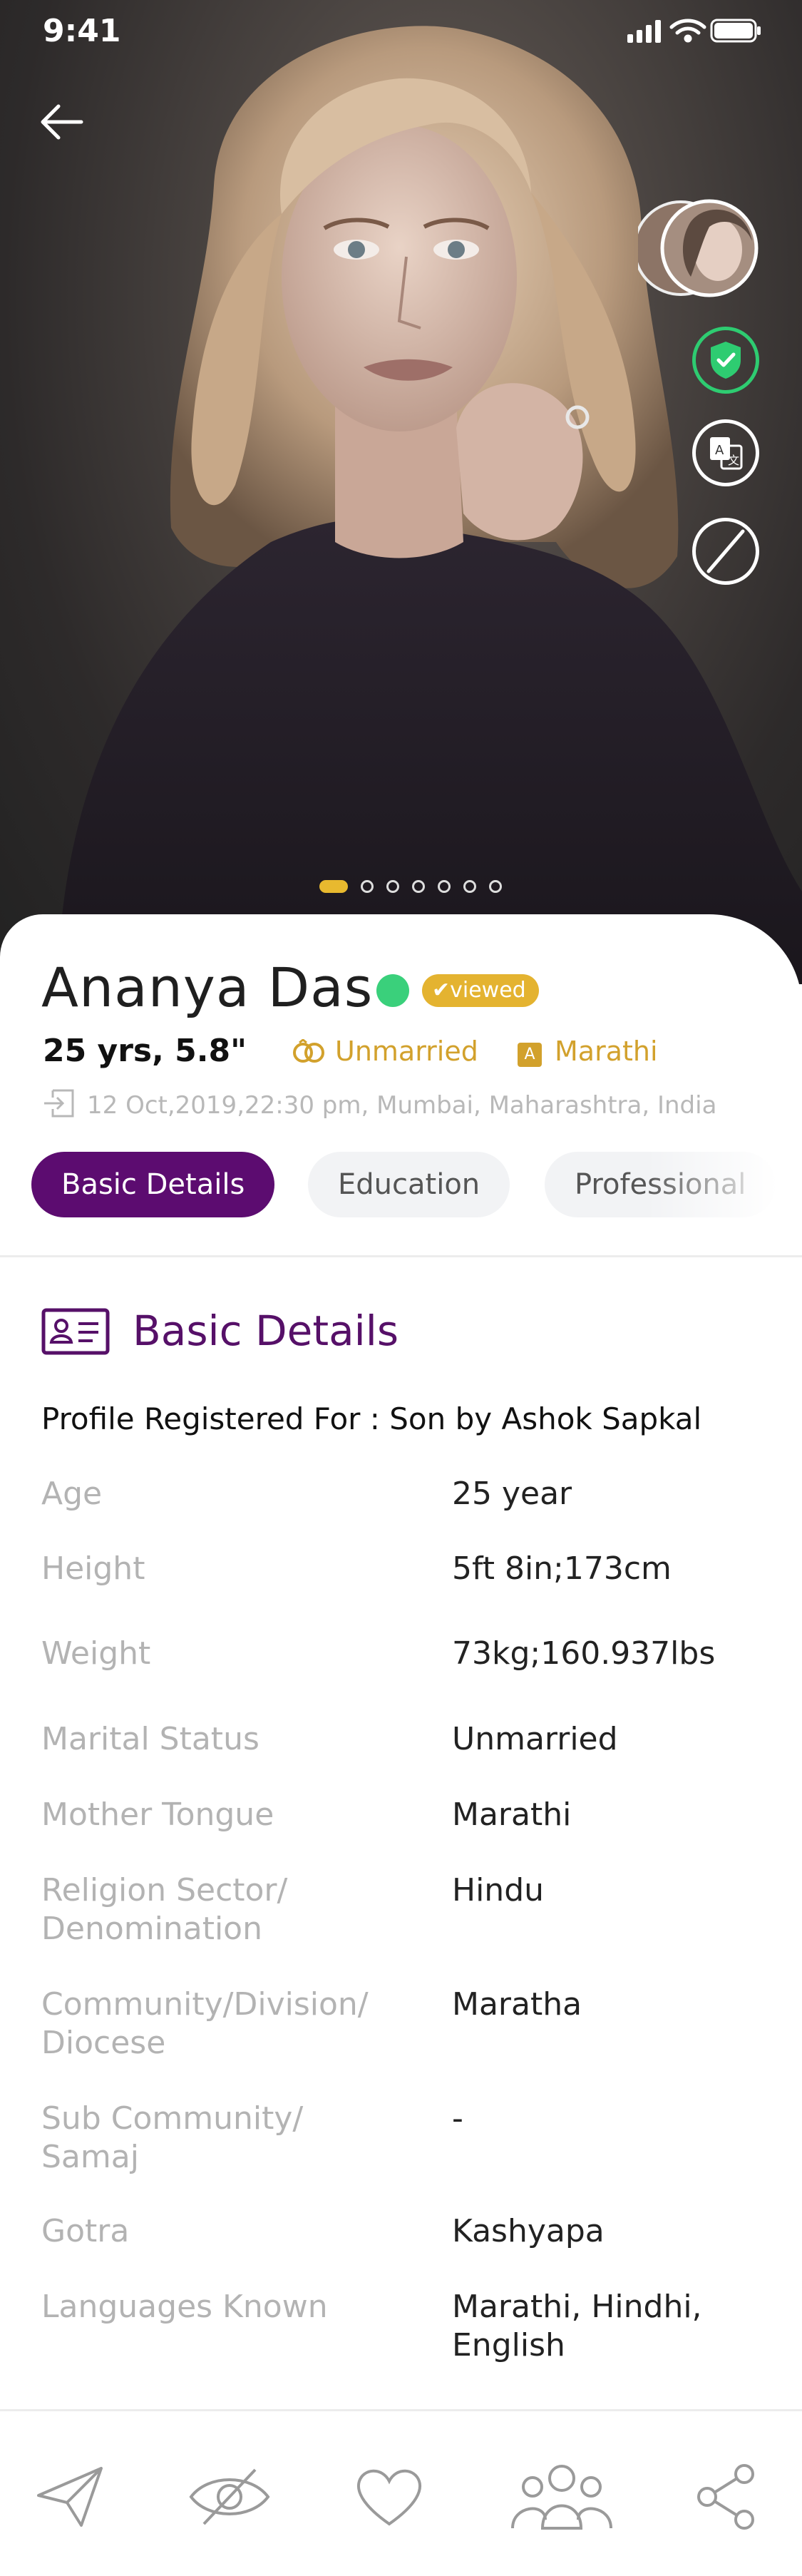  Describe the element at coordinates (410, 887) in the screenshot. I see `gallery-pagination` at that location.